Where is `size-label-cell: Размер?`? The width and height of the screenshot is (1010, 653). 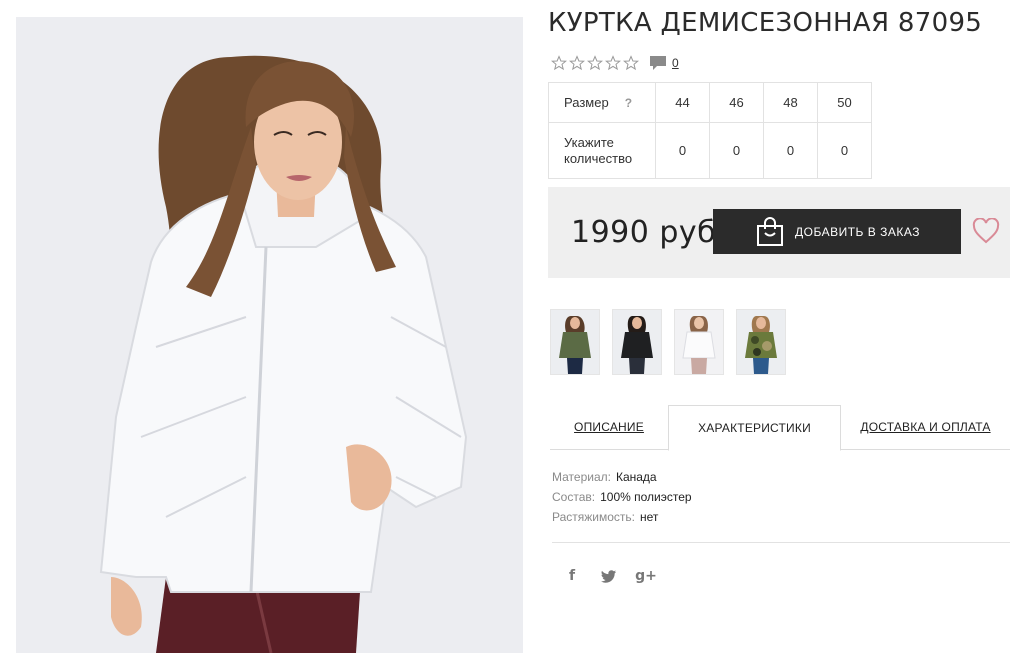
size-label-cell: Размер? is located at coordinates (602, 102).